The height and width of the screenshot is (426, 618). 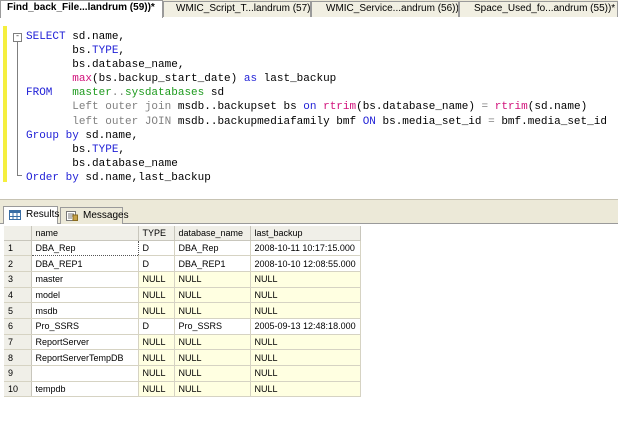 What do you see at coordinates (305, 248) in the screenshot?
I see `cell-last-backup: 2008-10-11 10:17:15.000` at bounding box center [305, 248].